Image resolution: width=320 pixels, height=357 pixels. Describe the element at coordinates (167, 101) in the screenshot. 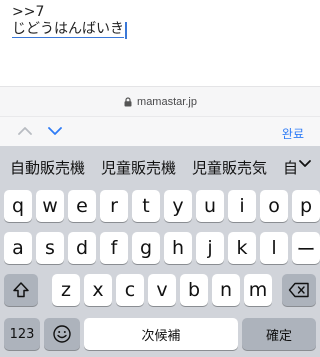

I see `url-domain: mamastar.jp` at that location.